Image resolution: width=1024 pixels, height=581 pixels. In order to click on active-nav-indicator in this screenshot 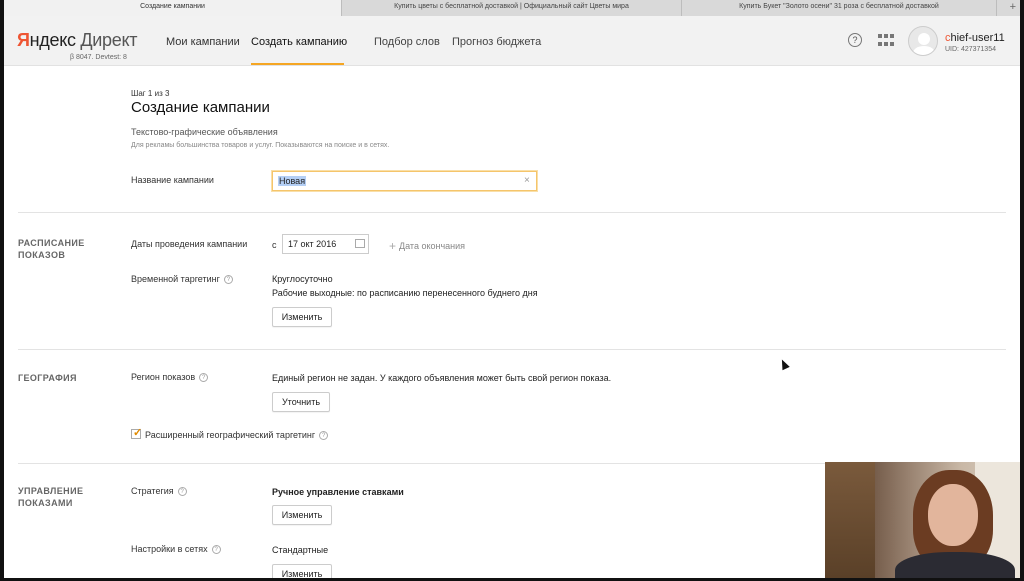, I will do `click(297, 64)`.